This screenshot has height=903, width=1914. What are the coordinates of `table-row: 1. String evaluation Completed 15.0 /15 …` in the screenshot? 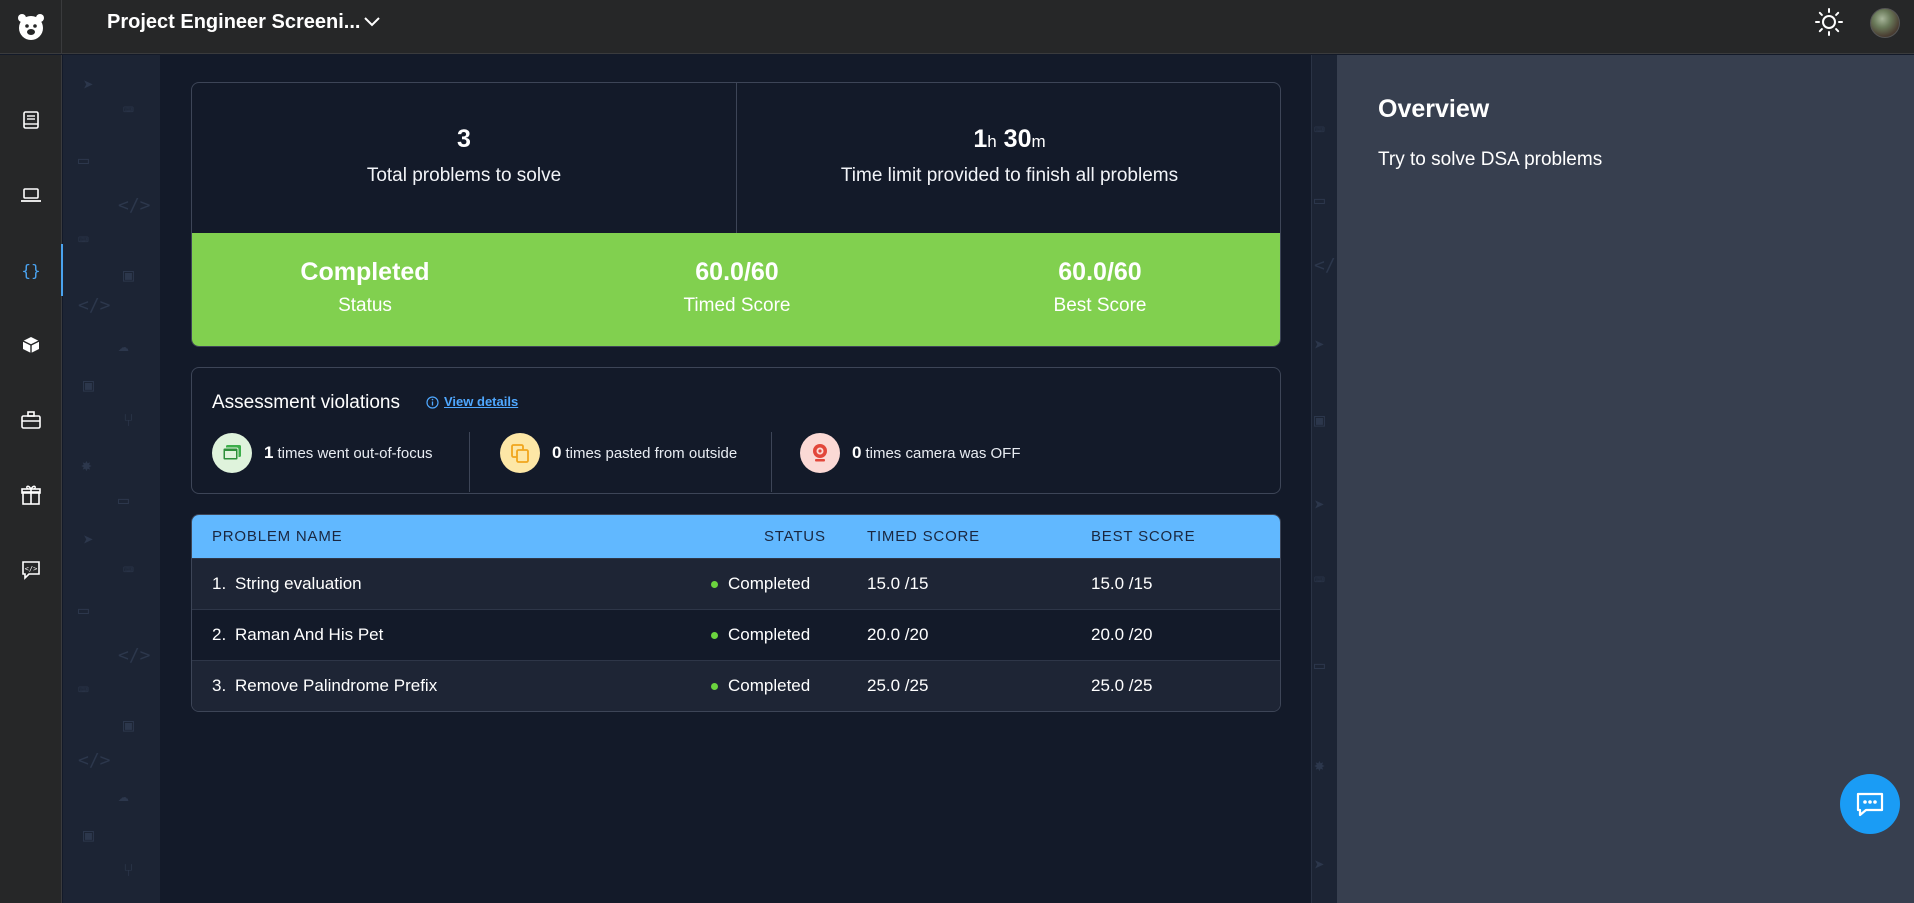 It's located at (736, 583).